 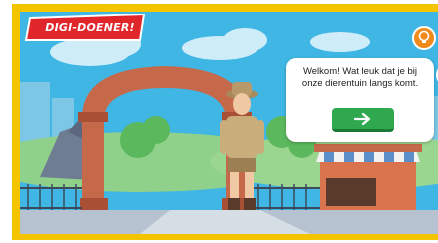 I want to click on badge-label: DIGI-DOENER!, so click(x=90, y=27).